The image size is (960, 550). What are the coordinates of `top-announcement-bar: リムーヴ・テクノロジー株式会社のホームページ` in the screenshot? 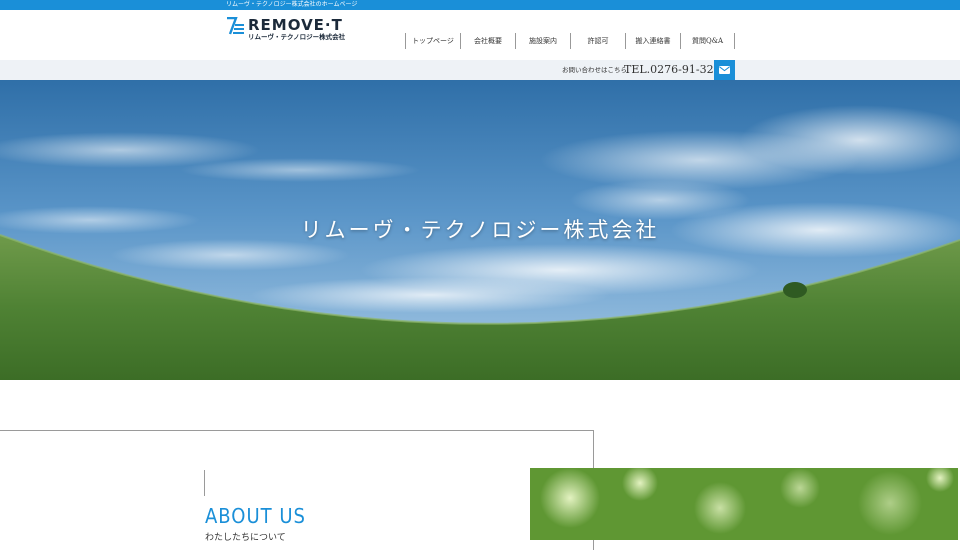 It's located at (480, 5).